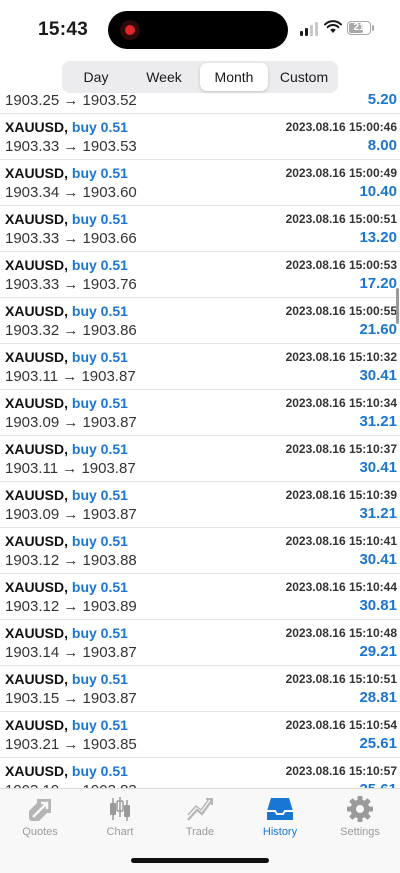 The image size is (400, 873). Describe the element at coordinates (333, 26) in the screenshot. I see `wifi-icon` at that location.